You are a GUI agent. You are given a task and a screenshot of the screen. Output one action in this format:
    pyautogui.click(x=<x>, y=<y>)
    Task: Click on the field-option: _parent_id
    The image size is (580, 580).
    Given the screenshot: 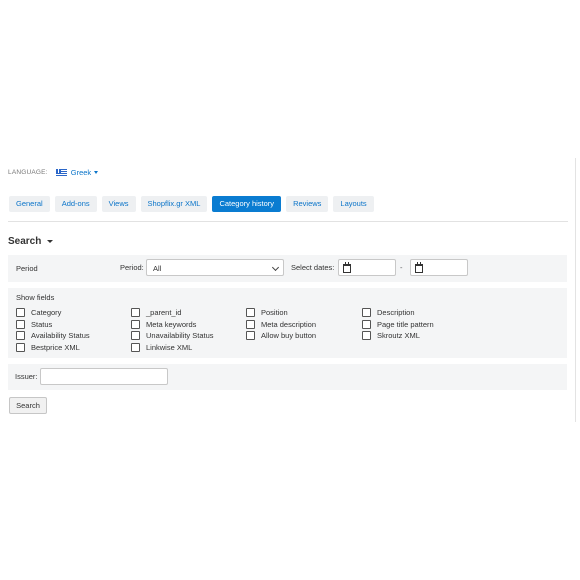 What is the action you would take?
    pyautogui.click(x=156, y=312)
    